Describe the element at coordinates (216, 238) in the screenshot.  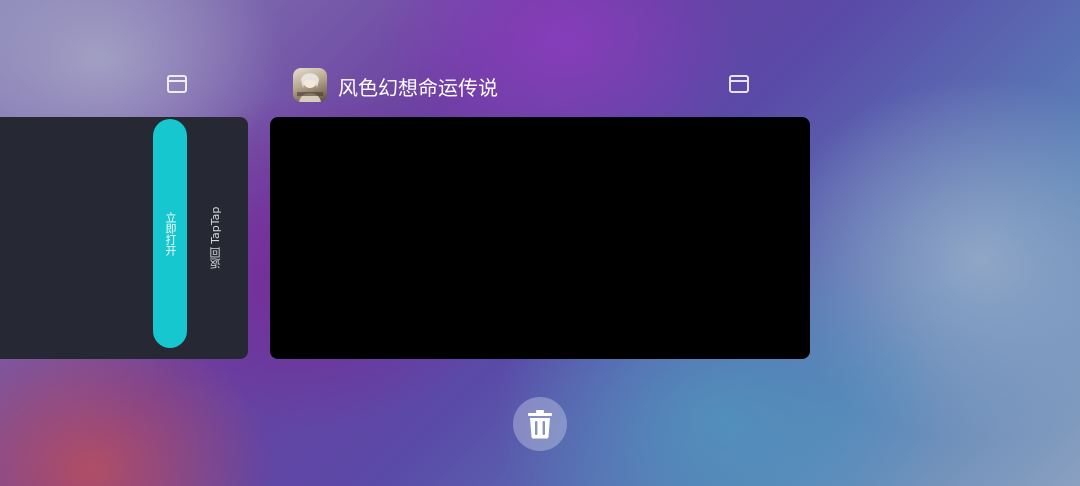
I see `back-to-taptap-link: 返回 TapTap` at that location.